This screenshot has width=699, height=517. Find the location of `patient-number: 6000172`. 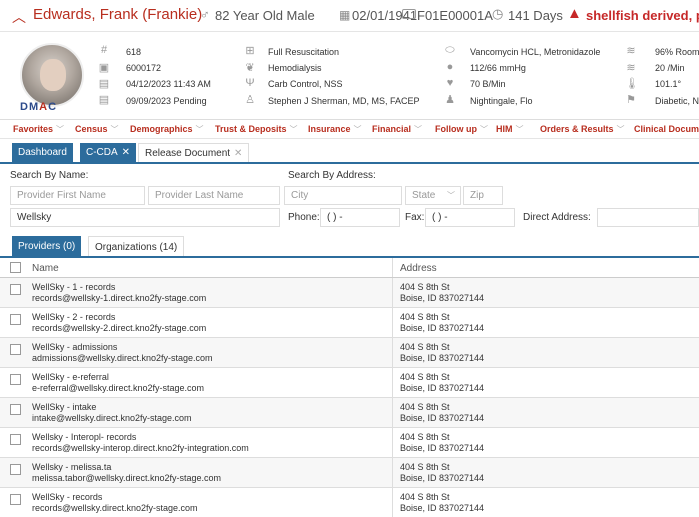

patient-number: 6000172 is located at coordinates (144, 68).